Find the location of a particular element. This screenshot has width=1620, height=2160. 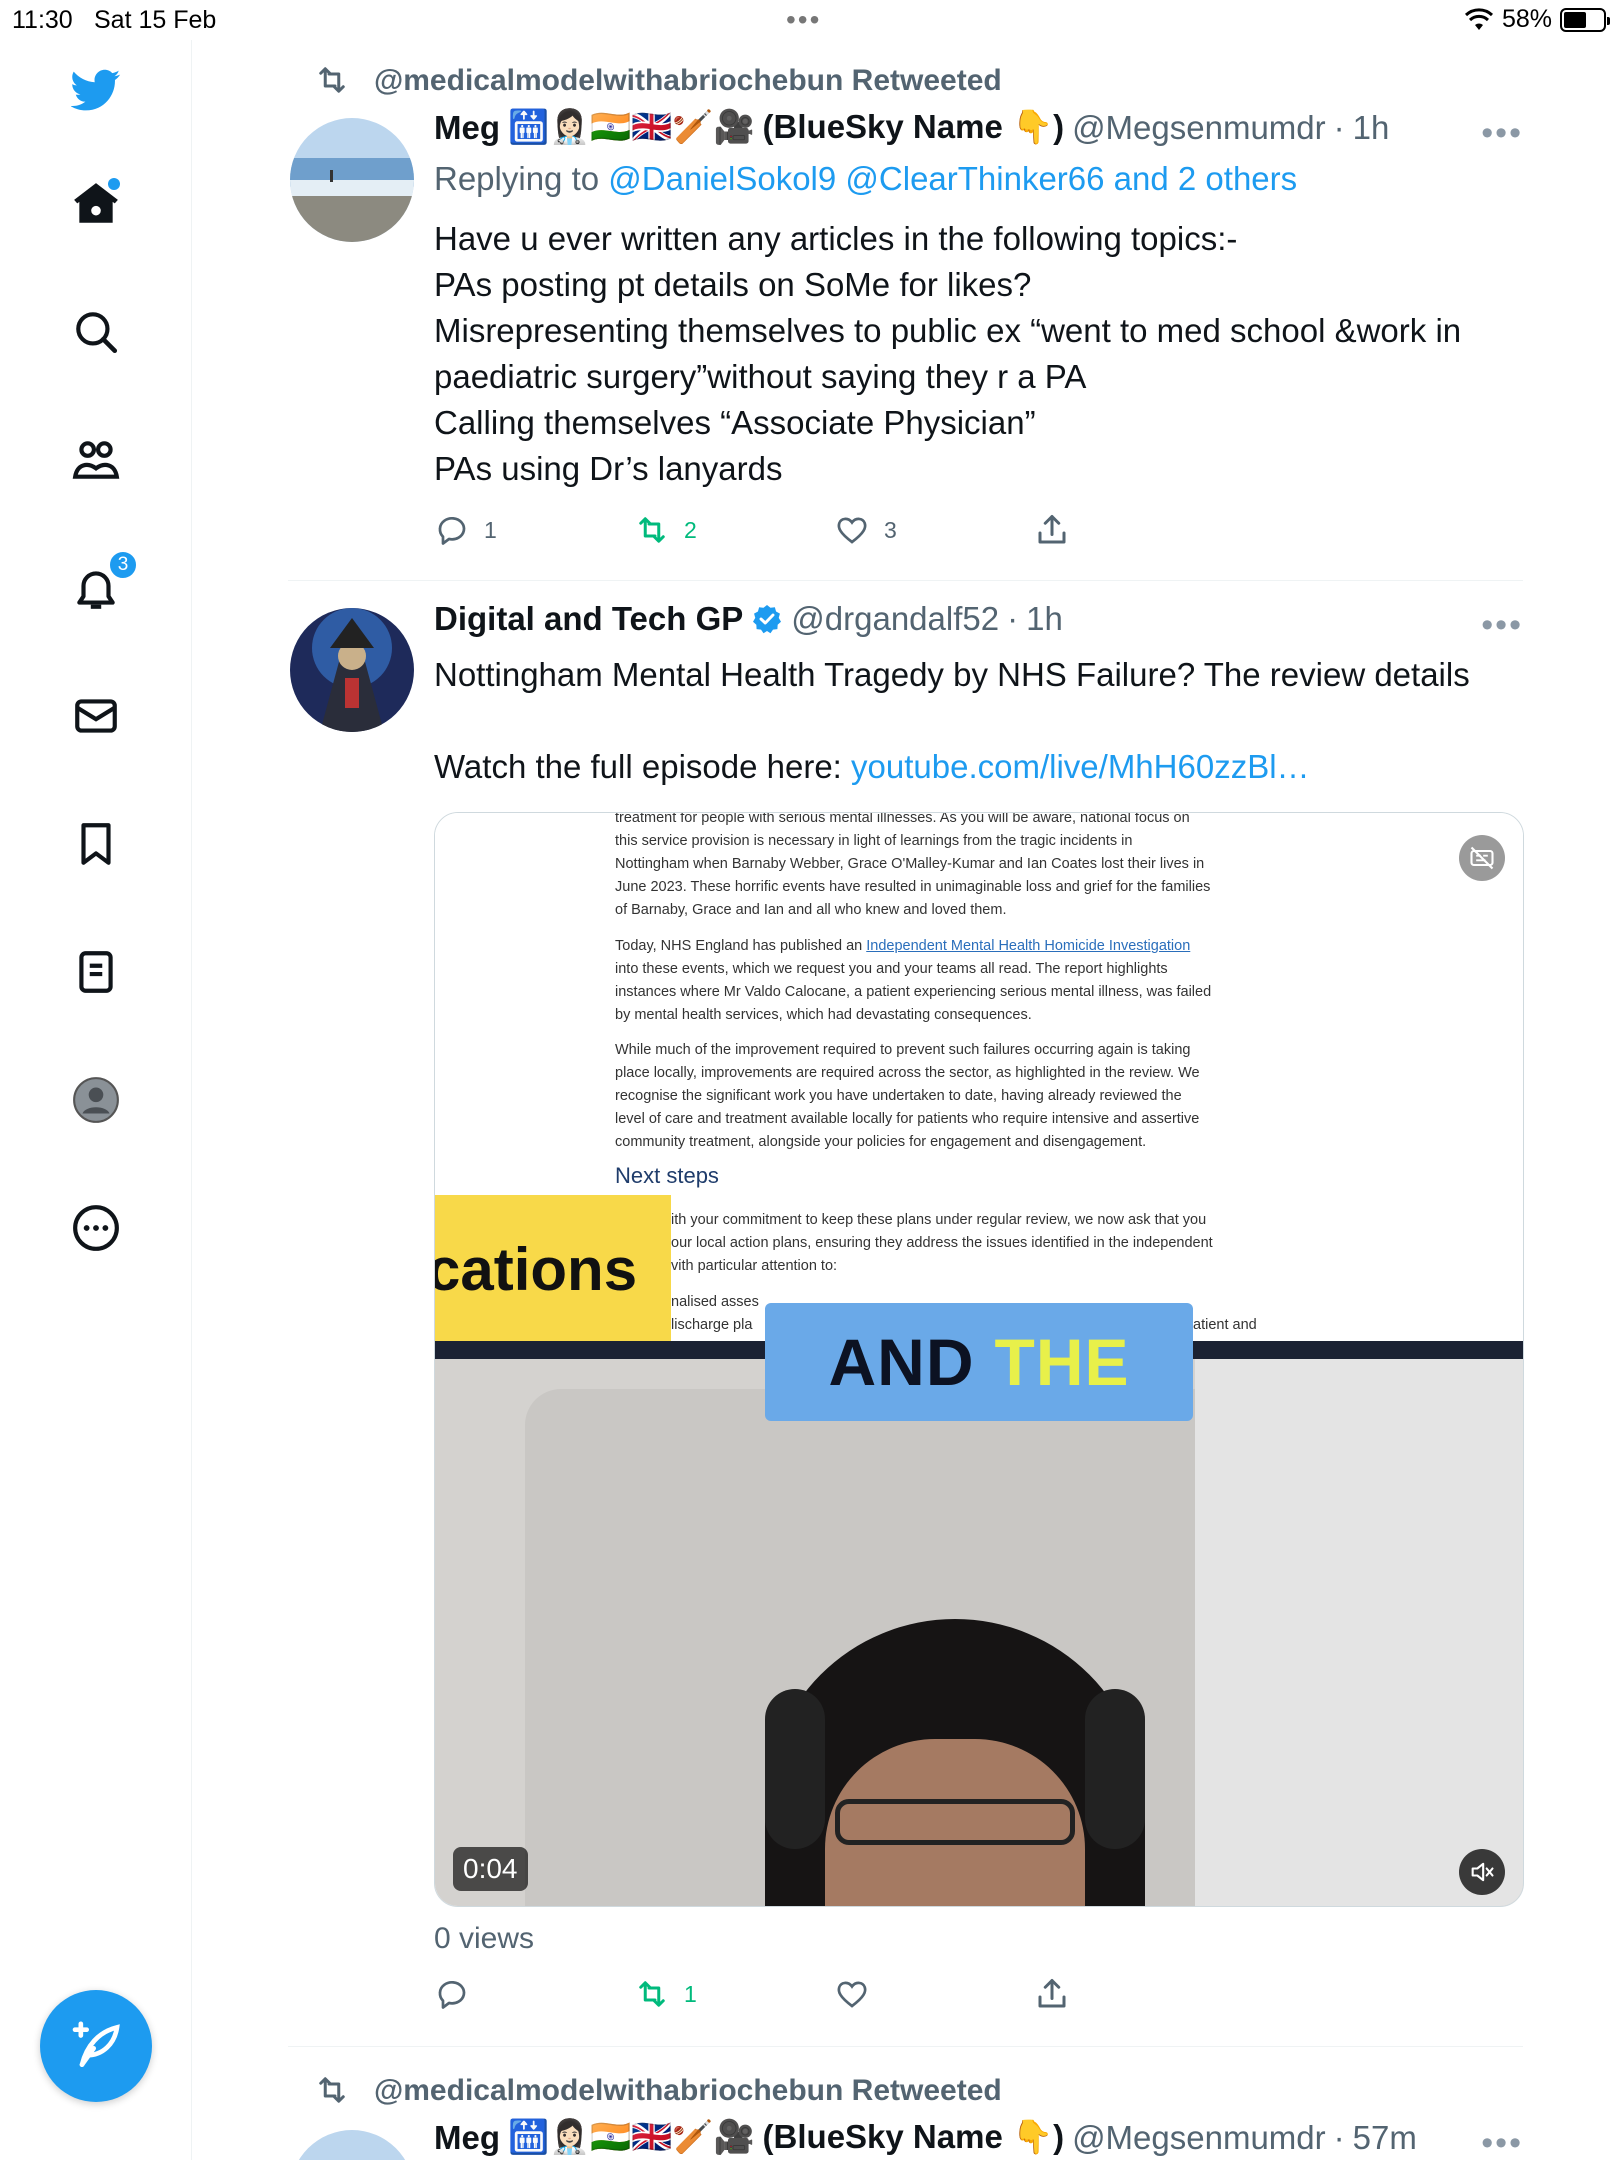

reply-count: 1 is located at coordinates (490, 529).